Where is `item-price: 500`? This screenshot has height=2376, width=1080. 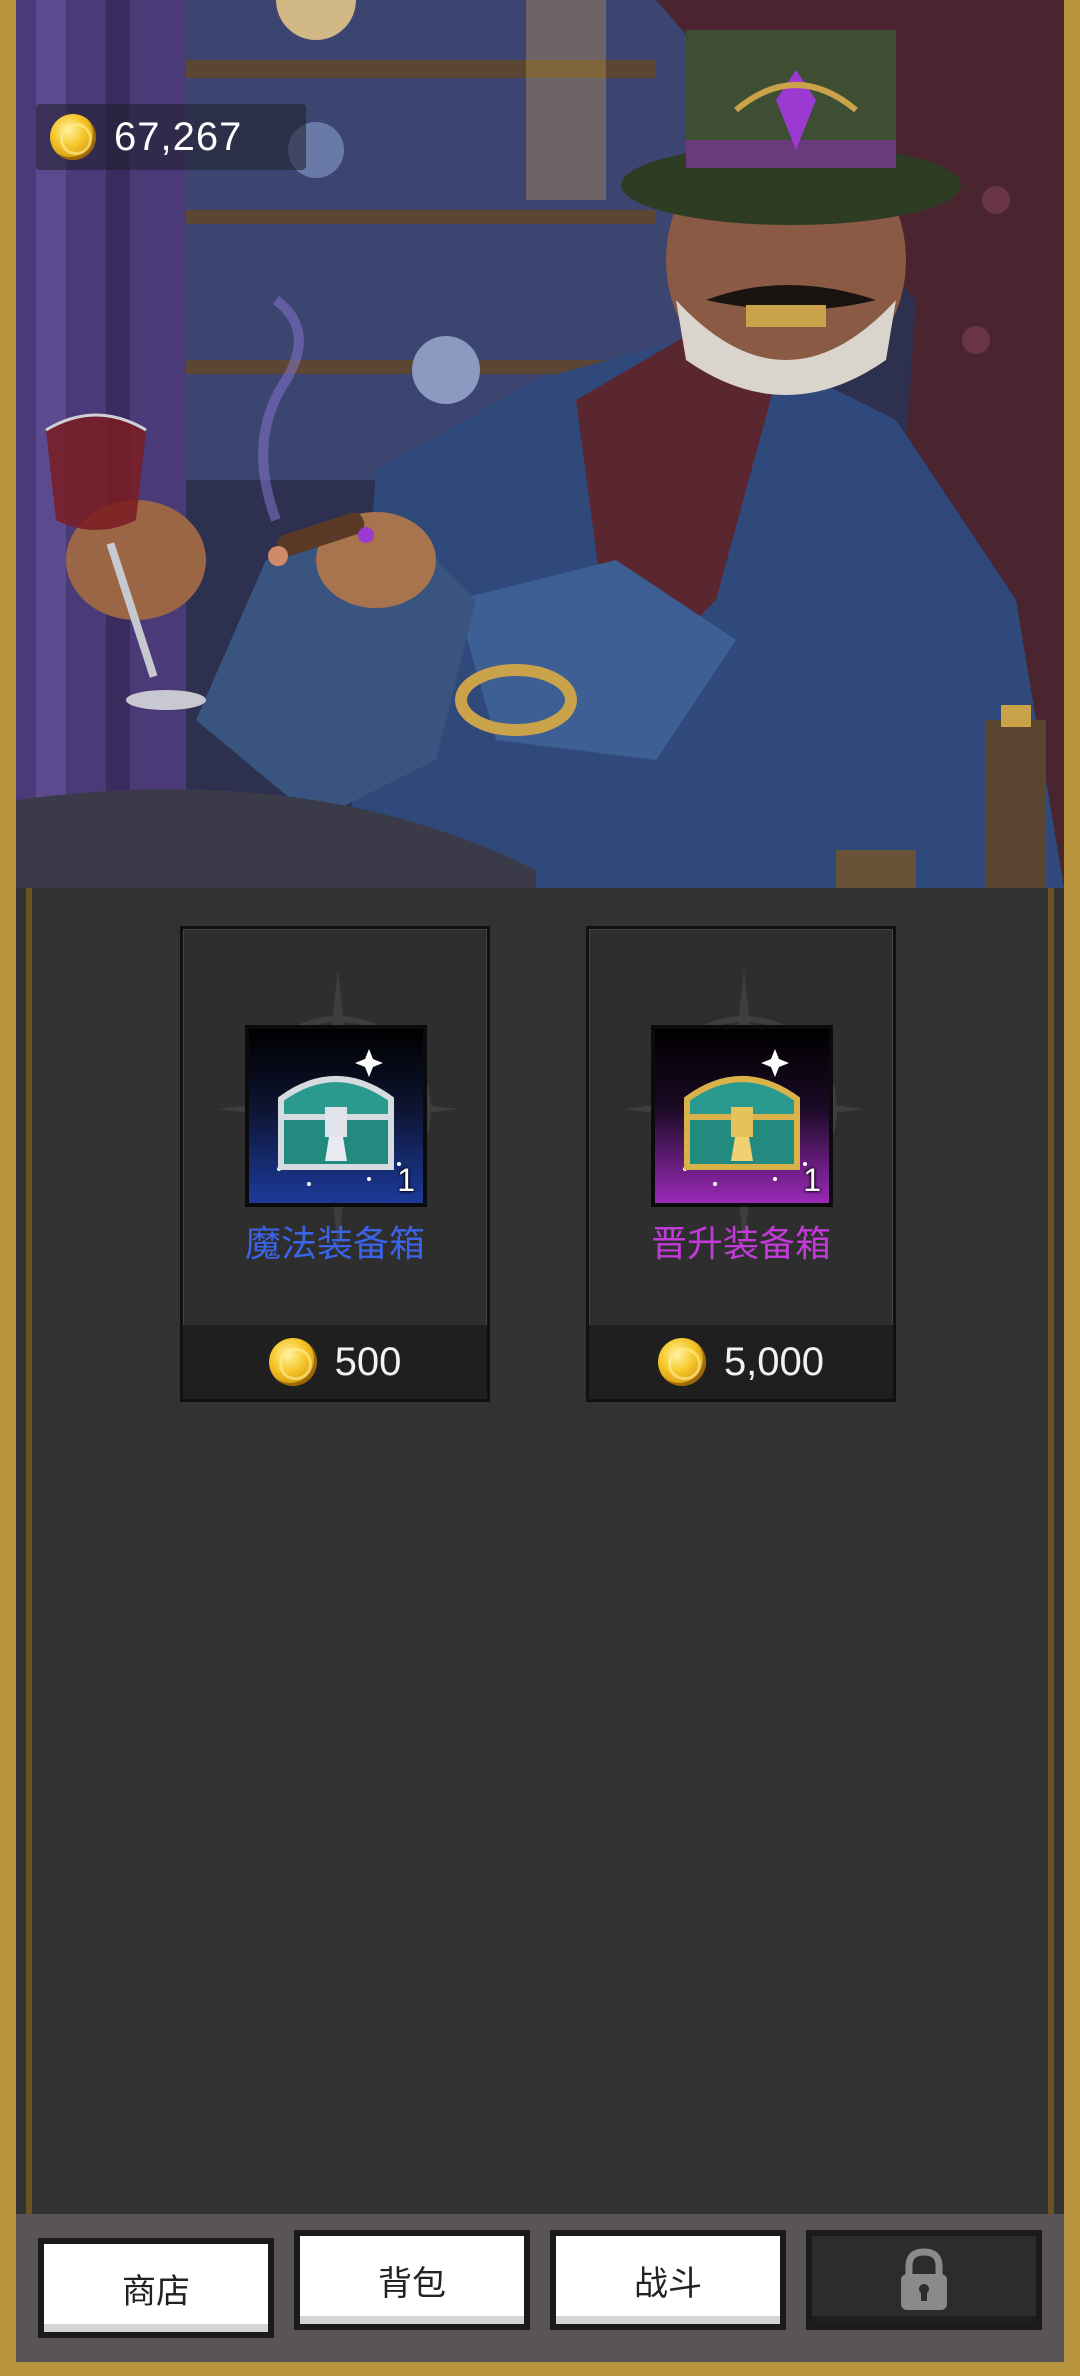 item-price: 500 is located at coordinates (368, 1361).